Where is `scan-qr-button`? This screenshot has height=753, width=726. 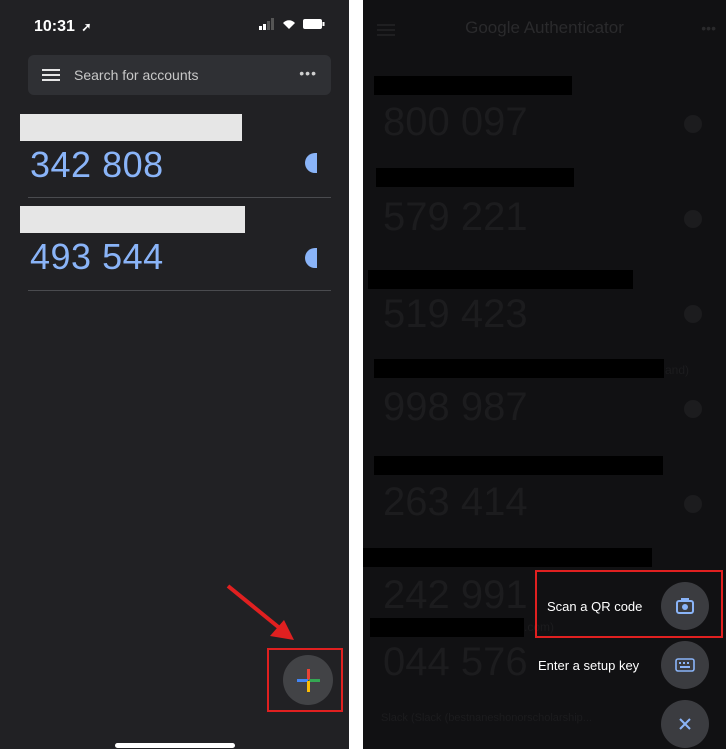 scan-qr-button is located at coordinates (685, 606).